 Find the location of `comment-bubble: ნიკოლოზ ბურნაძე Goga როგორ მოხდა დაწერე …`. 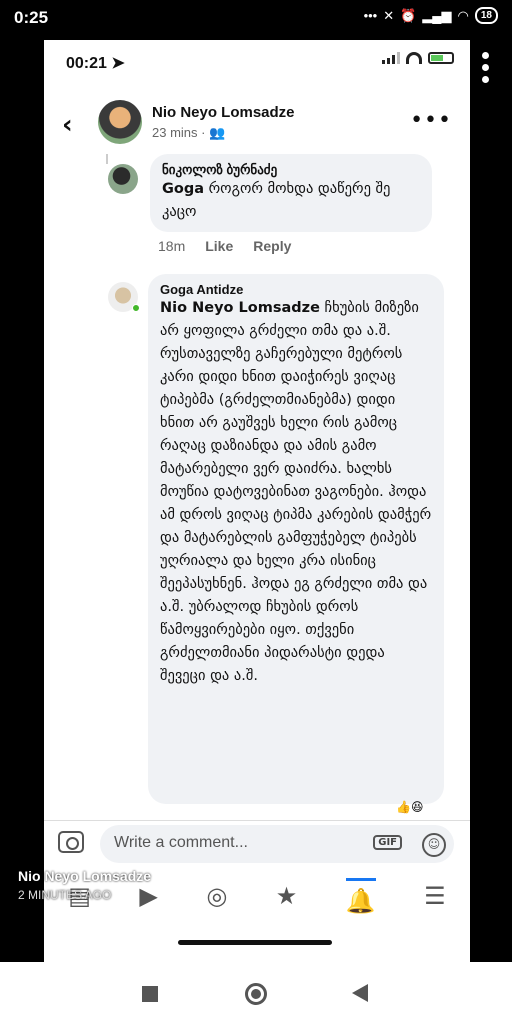

comment-bubble: ნიკოლოზ ბურნაძე Goga როგორ მოხდა დაწერე … is located at coordinates (291, 193).